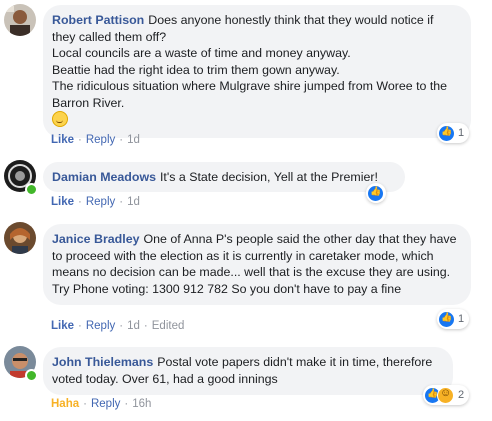  I want to click on reaction-summary: 2, so click(446, 395).